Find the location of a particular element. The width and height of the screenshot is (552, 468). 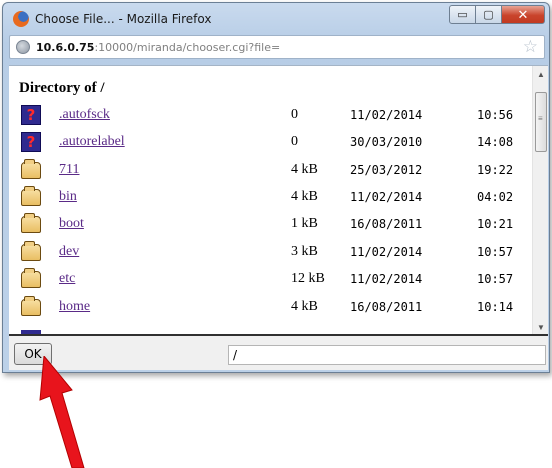

minimize-icon: ▭ is located at coordinates (462, 15).